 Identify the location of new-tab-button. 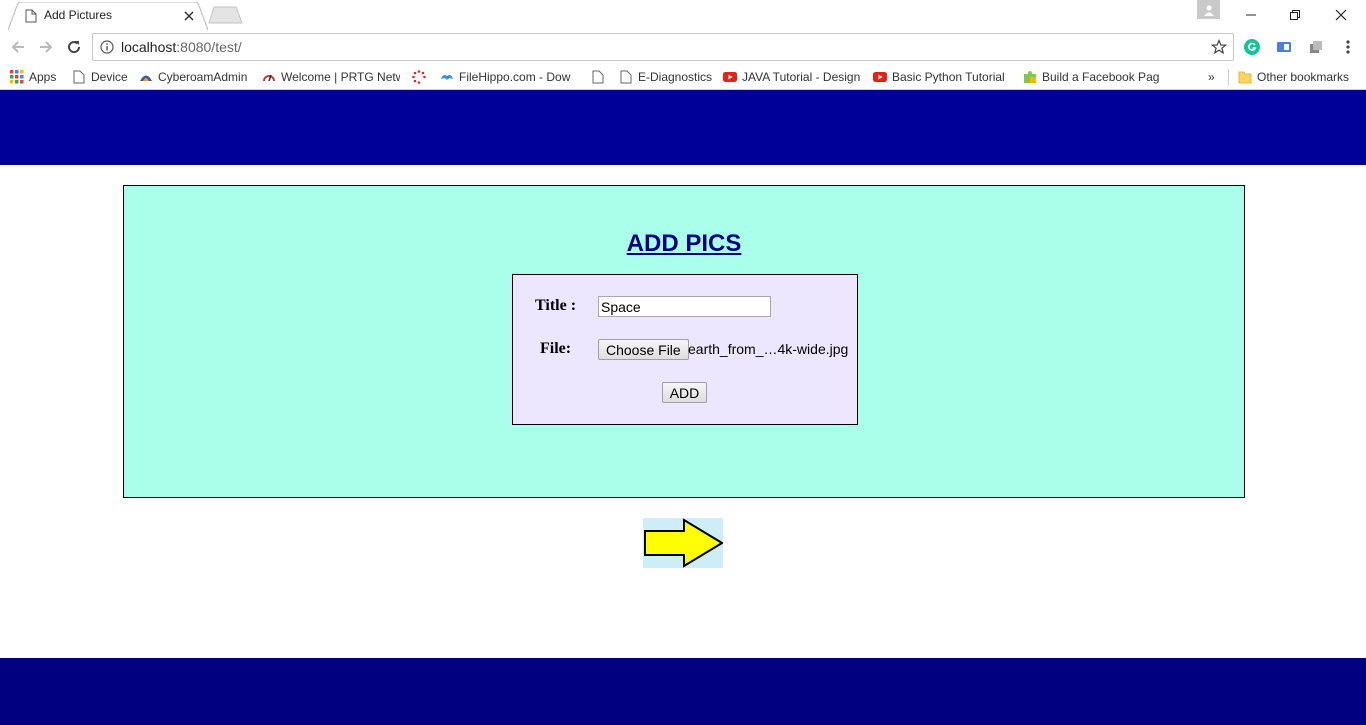
(226, 15).